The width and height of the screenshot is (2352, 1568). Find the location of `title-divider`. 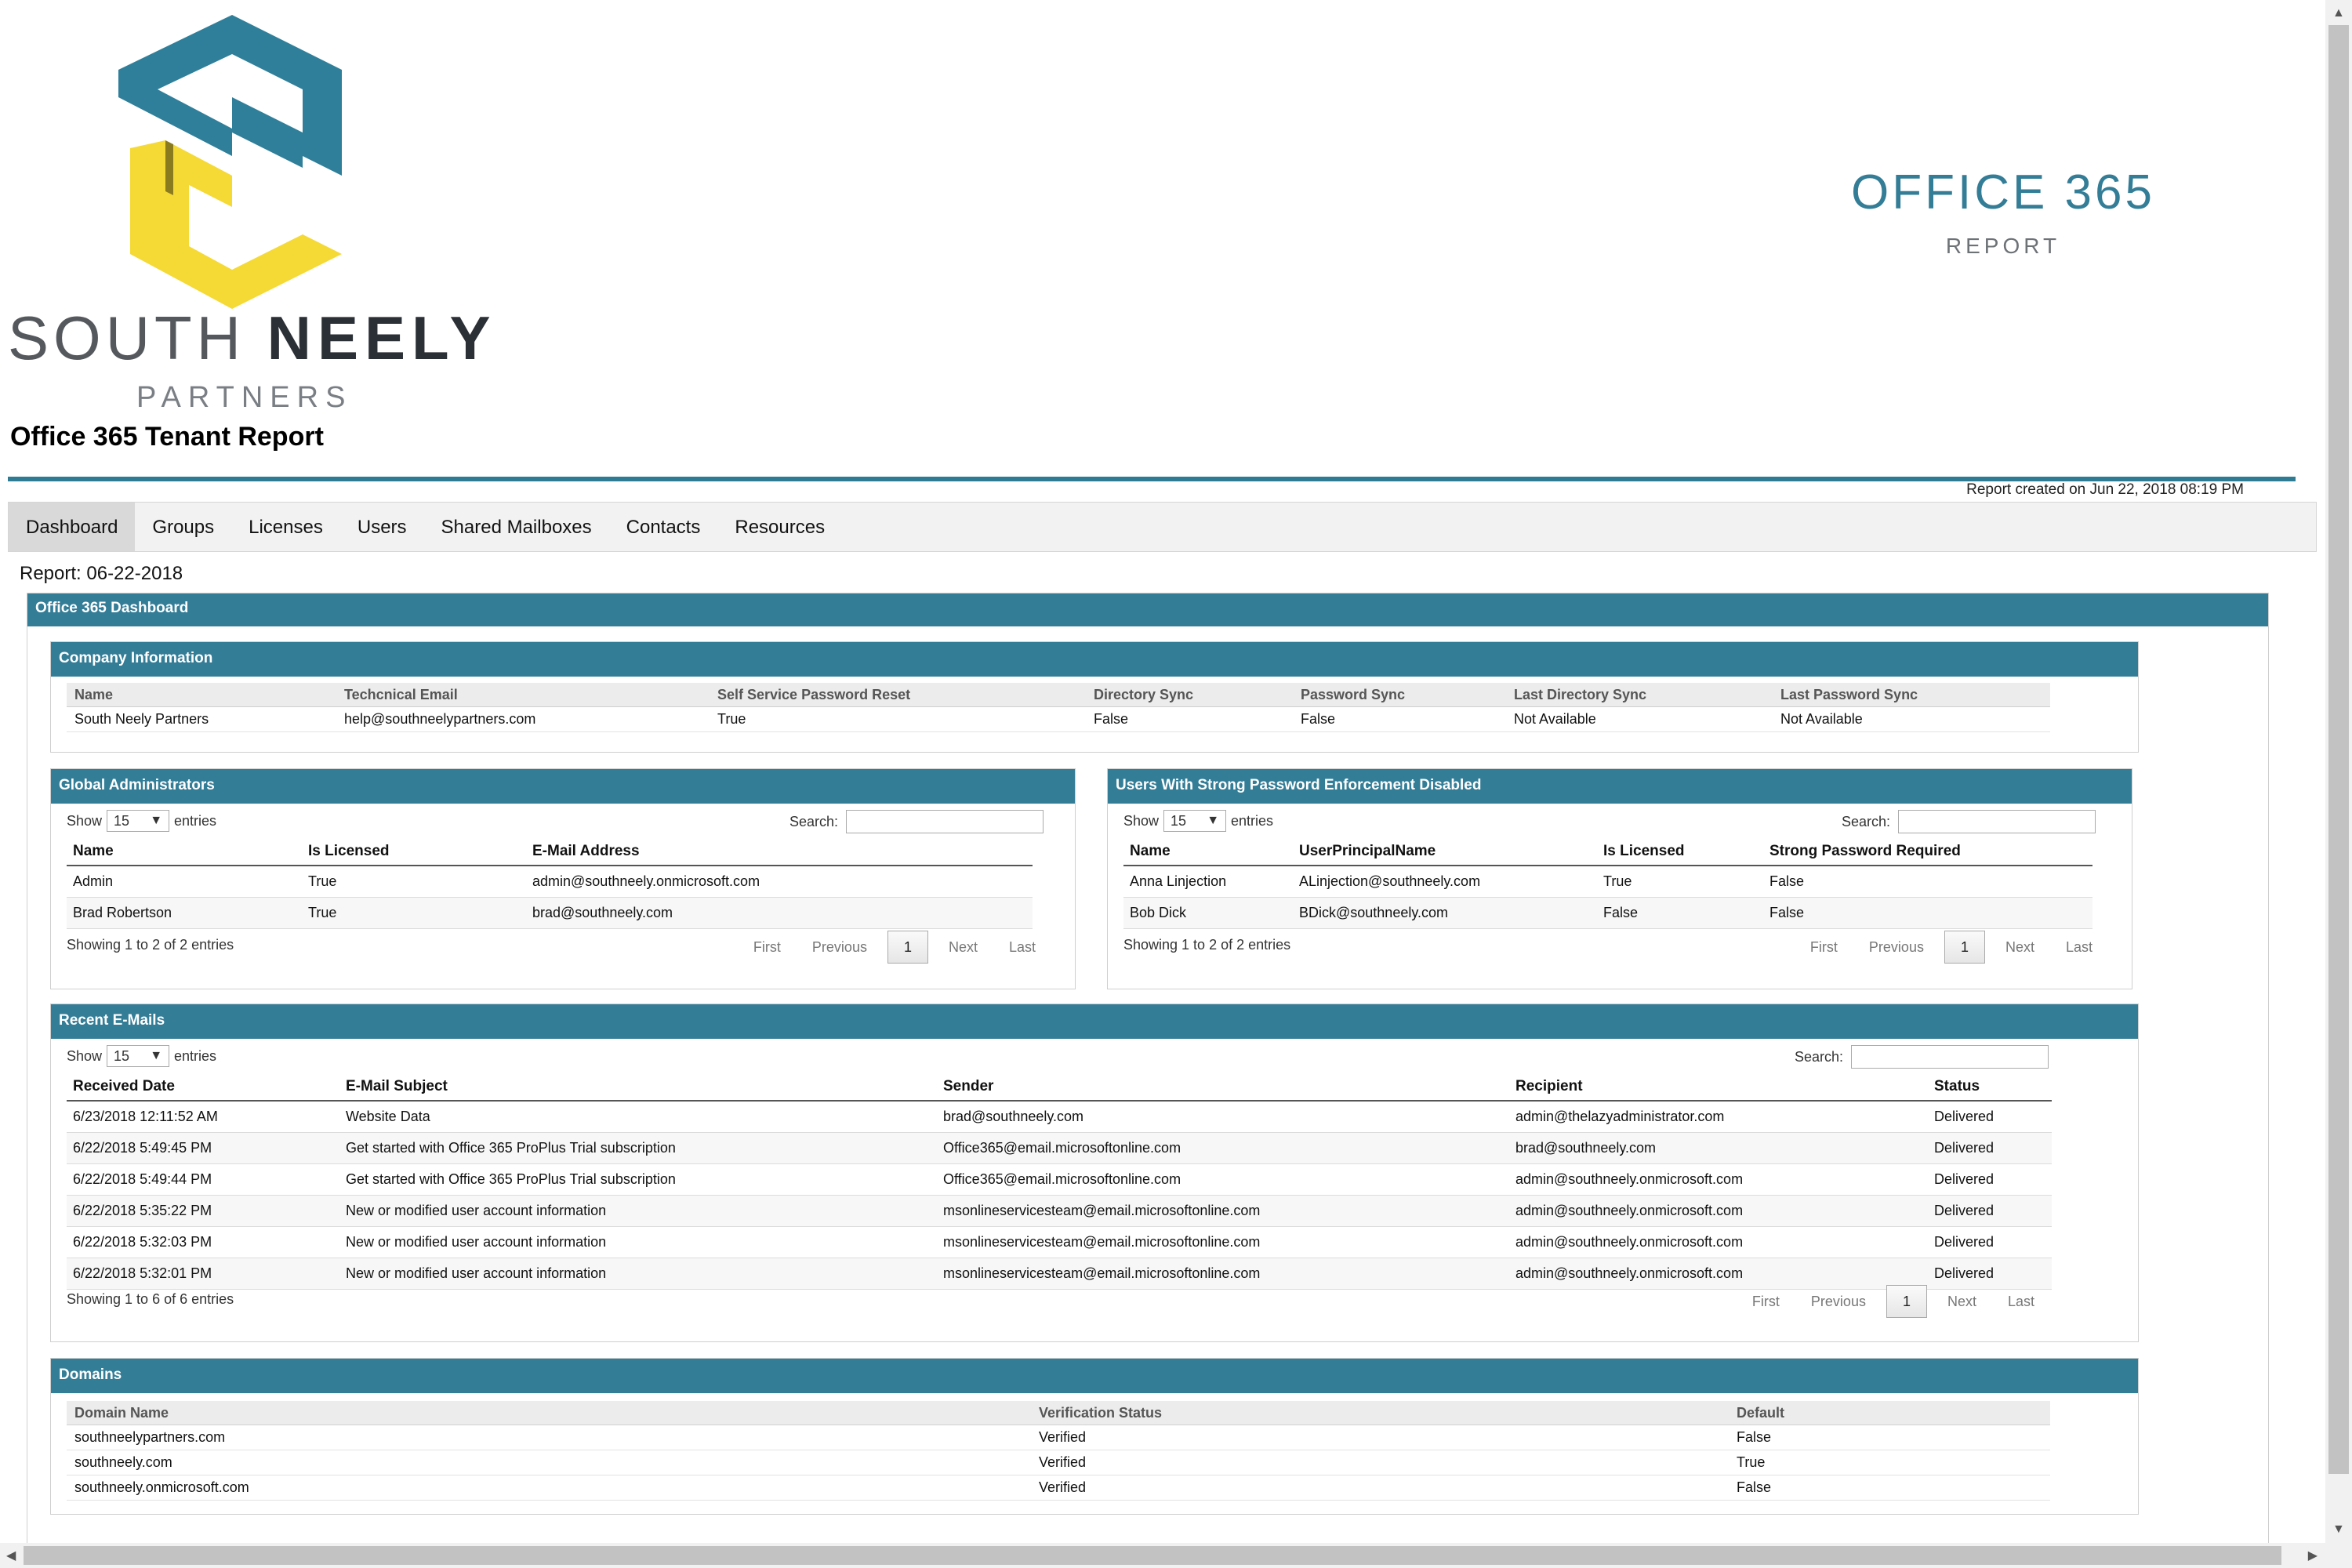

title-divider is located at coordinates (1152, 479).